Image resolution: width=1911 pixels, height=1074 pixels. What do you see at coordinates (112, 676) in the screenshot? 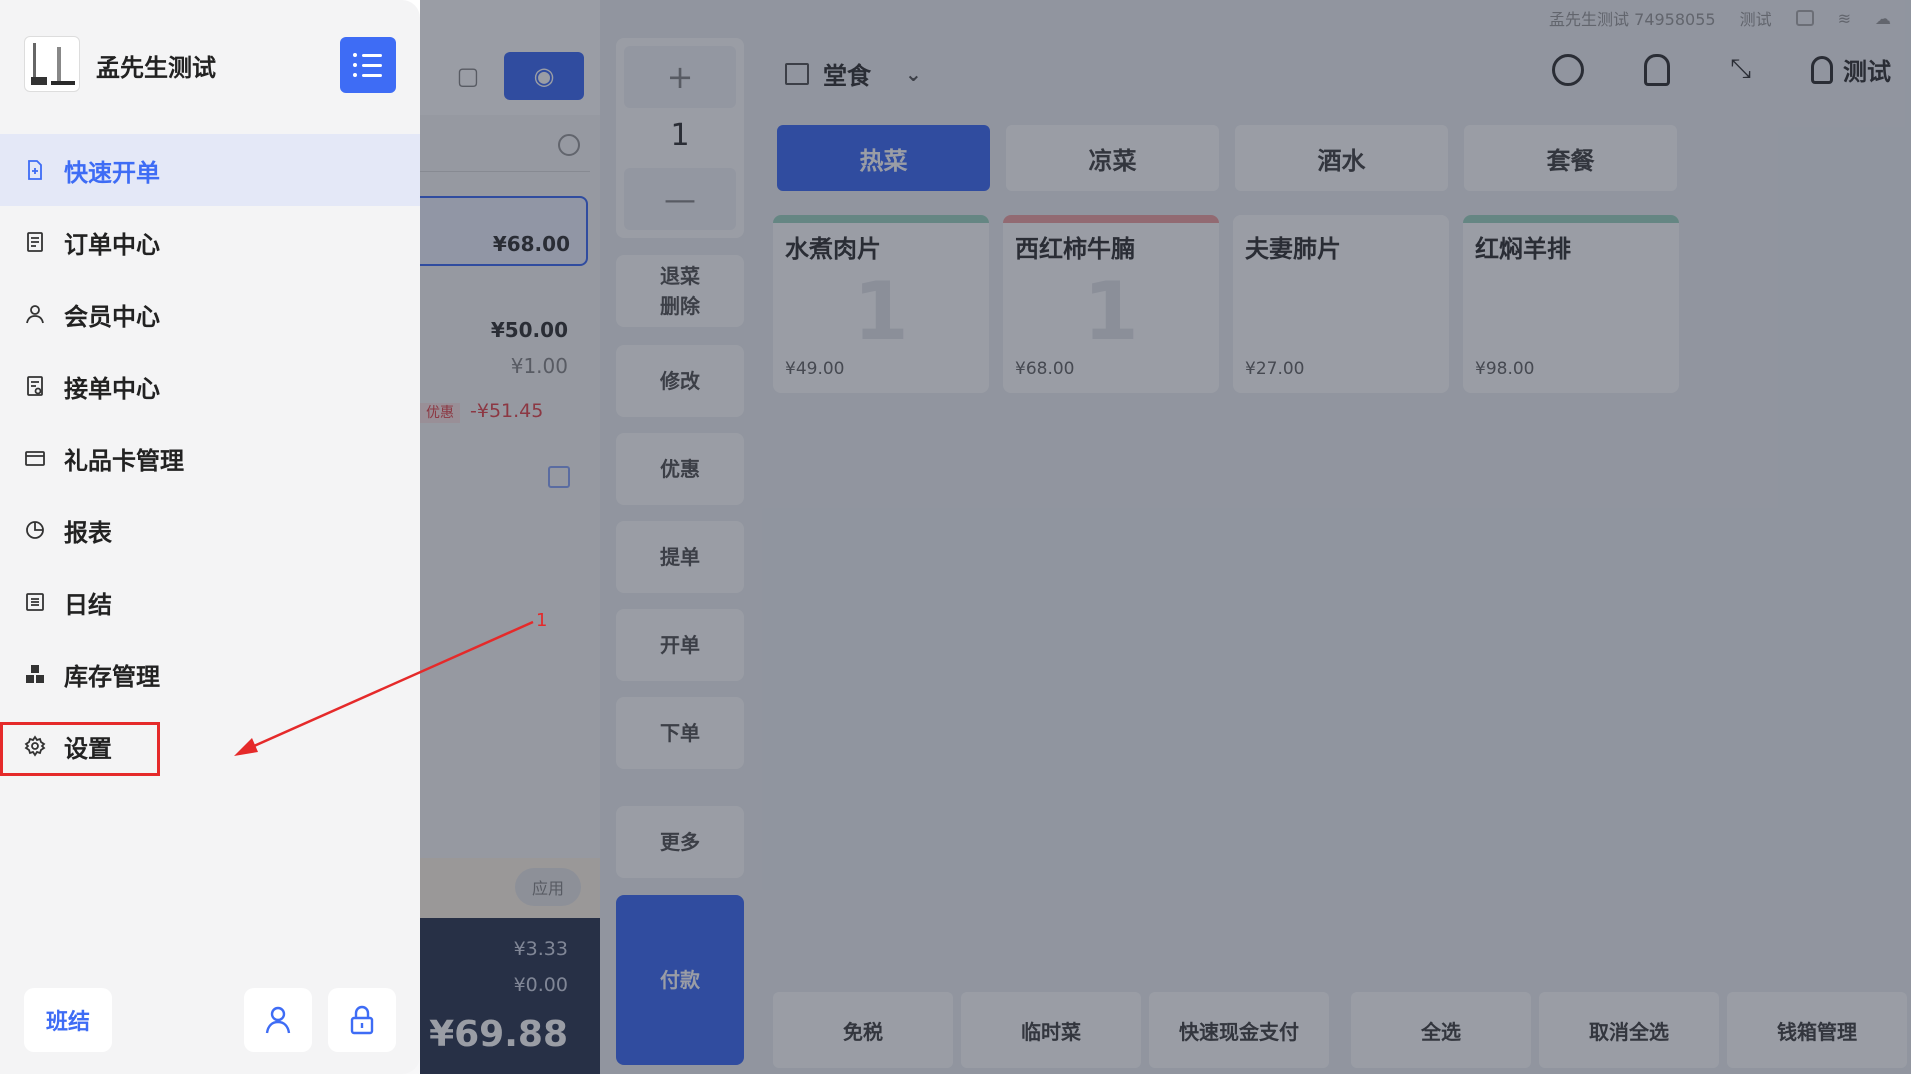
I see `nav-item-label: 库存管理` at bounding box center [112, 676].